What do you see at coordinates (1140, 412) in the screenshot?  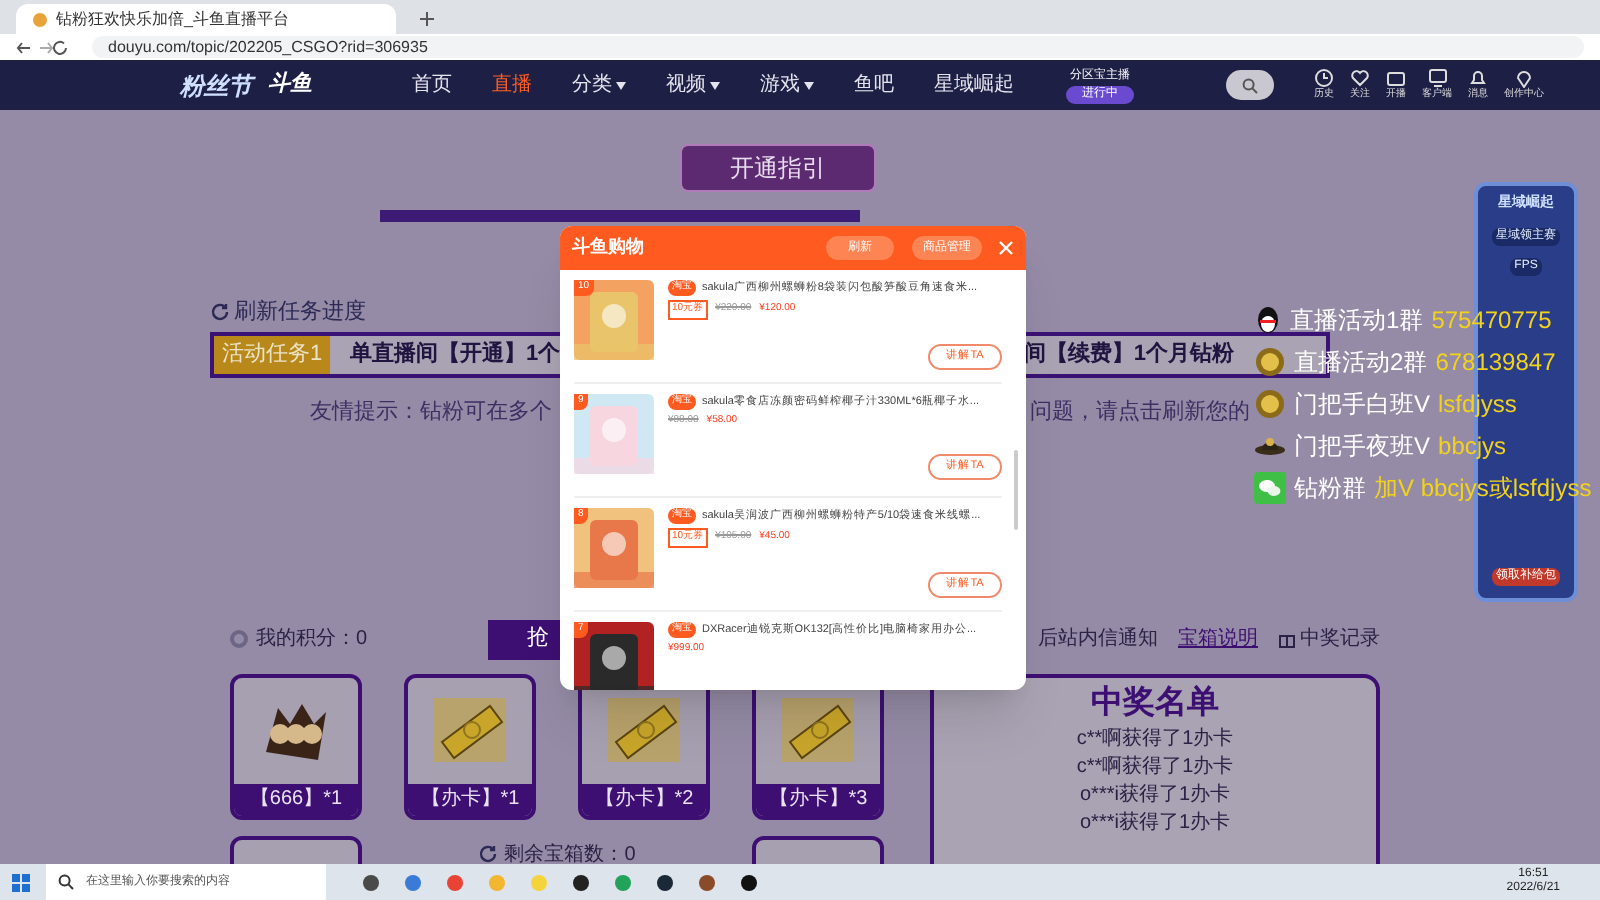 I see `tip-text: 问题，请点击刷新您的` at bounding box center [1140, 412].